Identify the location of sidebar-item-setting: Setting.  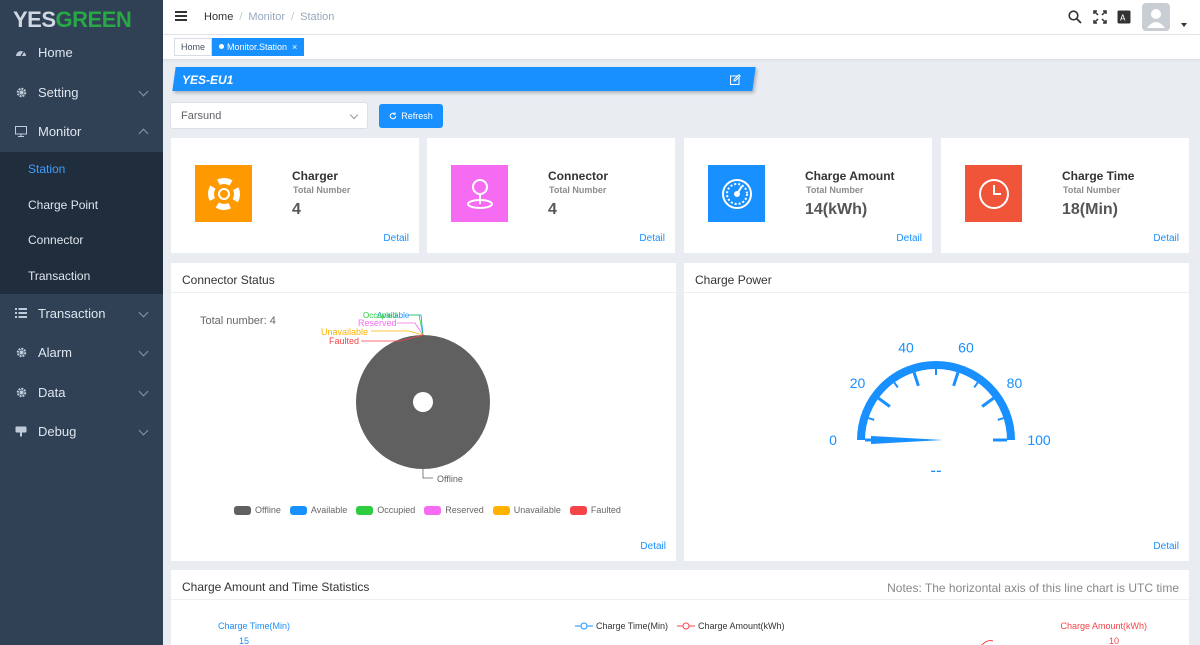
(81, 93).